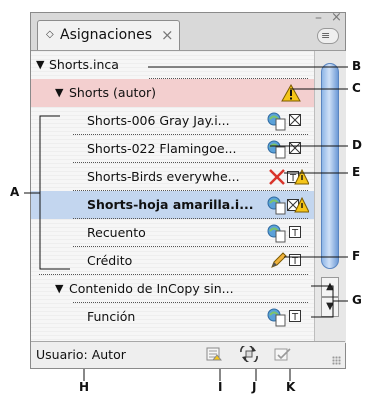 The image size is (368, 394). I want to click on callout-b: B, so click(357, 66).